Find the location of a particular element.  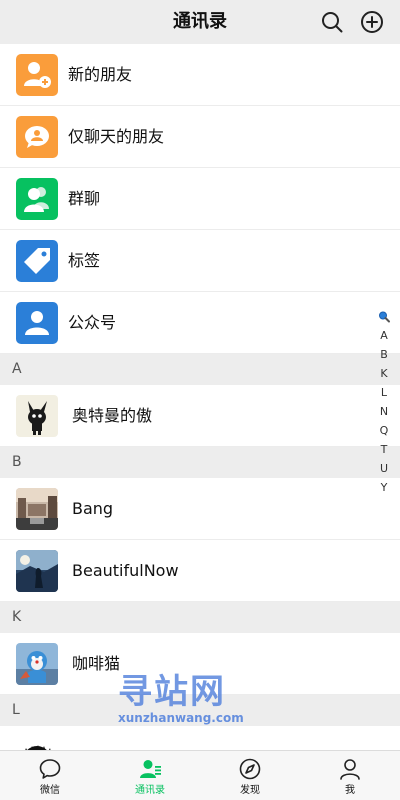

index-letter-t: T is located at coordinates (384, 449).